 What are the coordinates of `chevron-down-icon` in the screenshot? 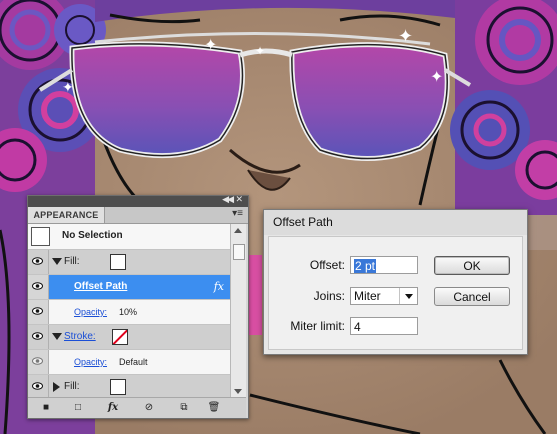 It's located at (409, 296).